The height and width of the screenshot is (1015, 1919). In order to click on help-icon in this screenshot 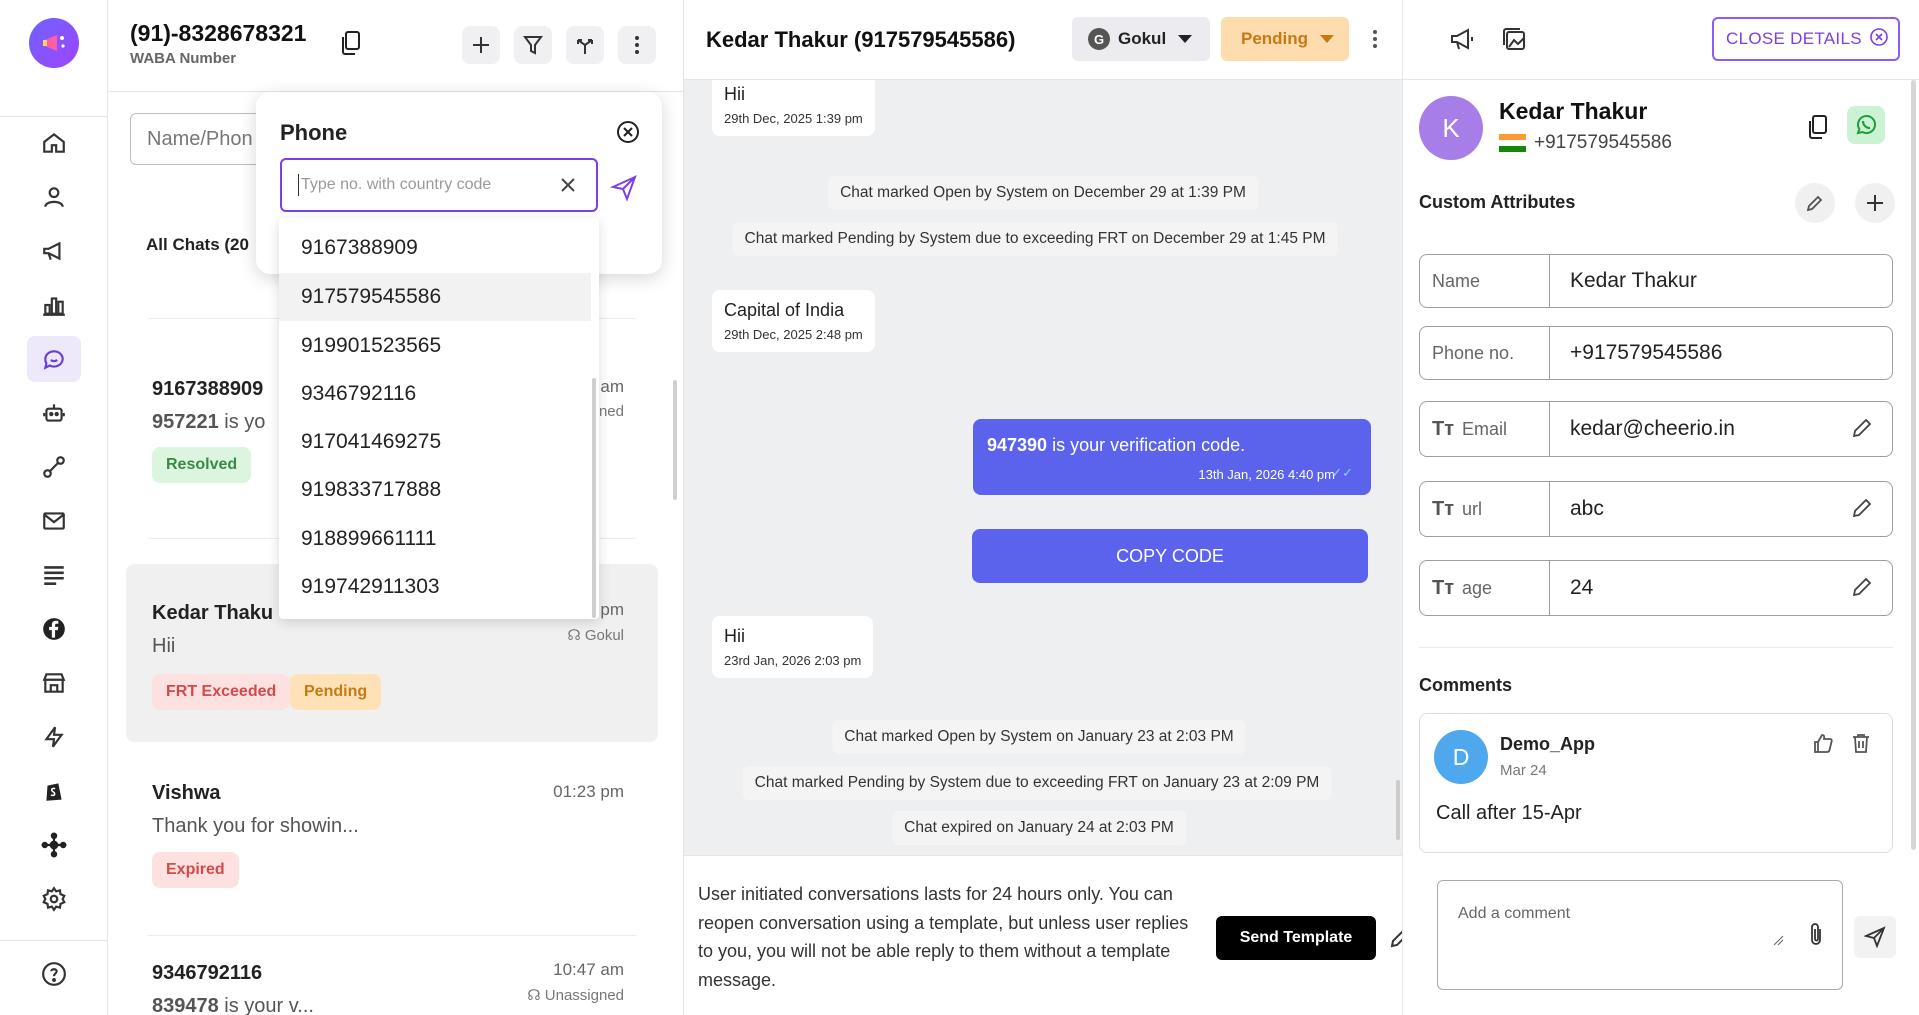, I will do `click(54, 974)`.